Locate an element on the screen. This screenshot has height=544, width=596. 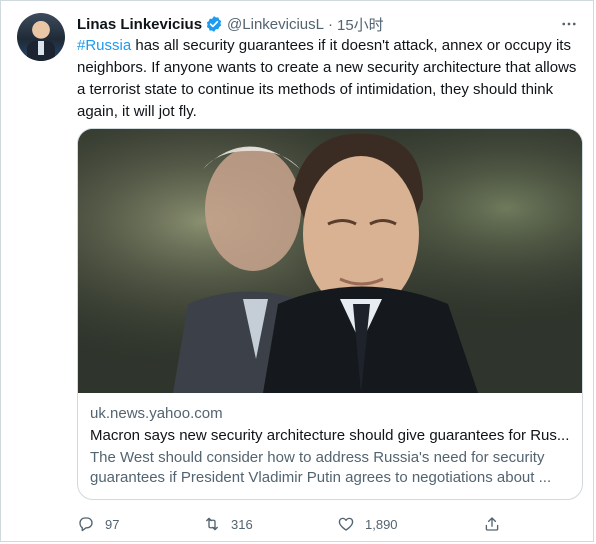
like-button: 1,890 is located at coordinates (367, 524).